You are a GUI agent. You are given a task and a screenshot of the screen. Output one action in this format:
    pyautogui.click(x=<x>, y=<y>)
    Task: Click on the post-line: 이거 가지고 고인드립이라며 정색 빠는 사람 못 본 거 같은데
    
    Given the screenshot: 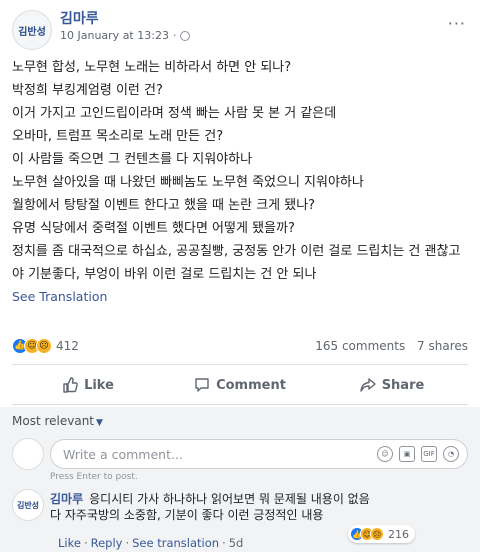 What is the action you would take?
    pyautogui.click(x=174, y=113)
    